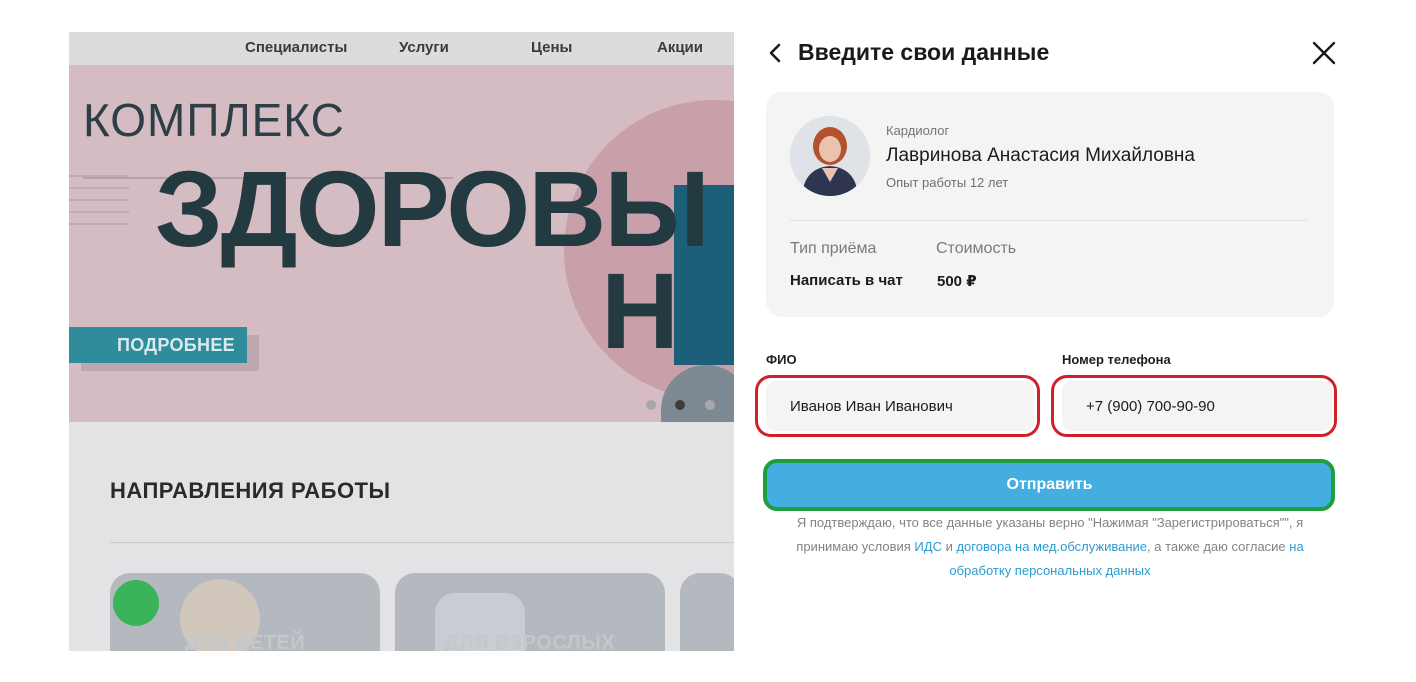  What do you see at coordinates (1049, 220) in the screenshot?
I see `info-divider` at bounding box center [1049, 220].